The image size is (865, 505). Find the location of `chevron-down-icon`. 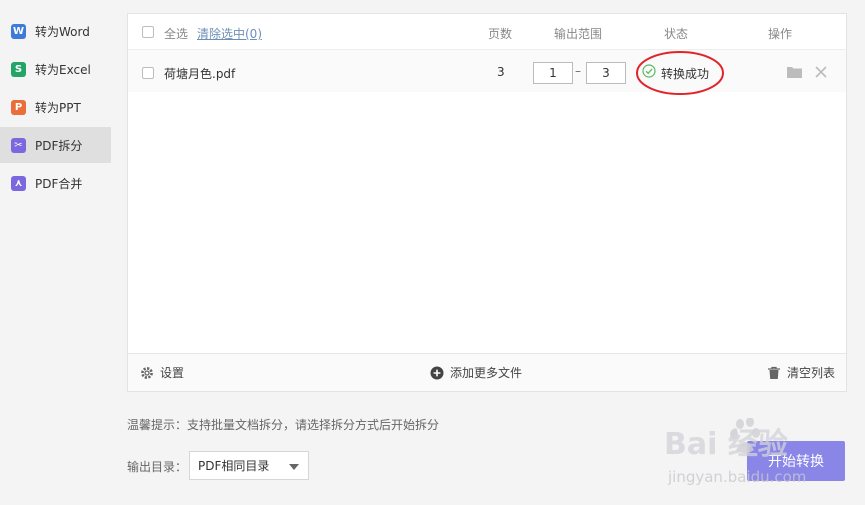

chevron-down-icon is located at coordinates (294, 467).